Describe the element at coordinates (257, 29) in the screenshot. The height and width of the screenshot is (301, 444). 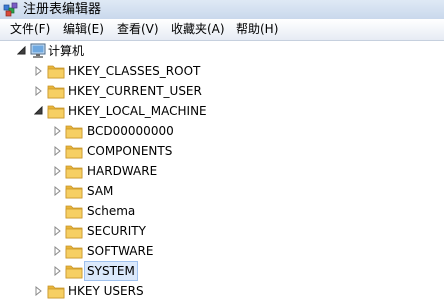
I see `menu-help: 帮助(H)` at that location.